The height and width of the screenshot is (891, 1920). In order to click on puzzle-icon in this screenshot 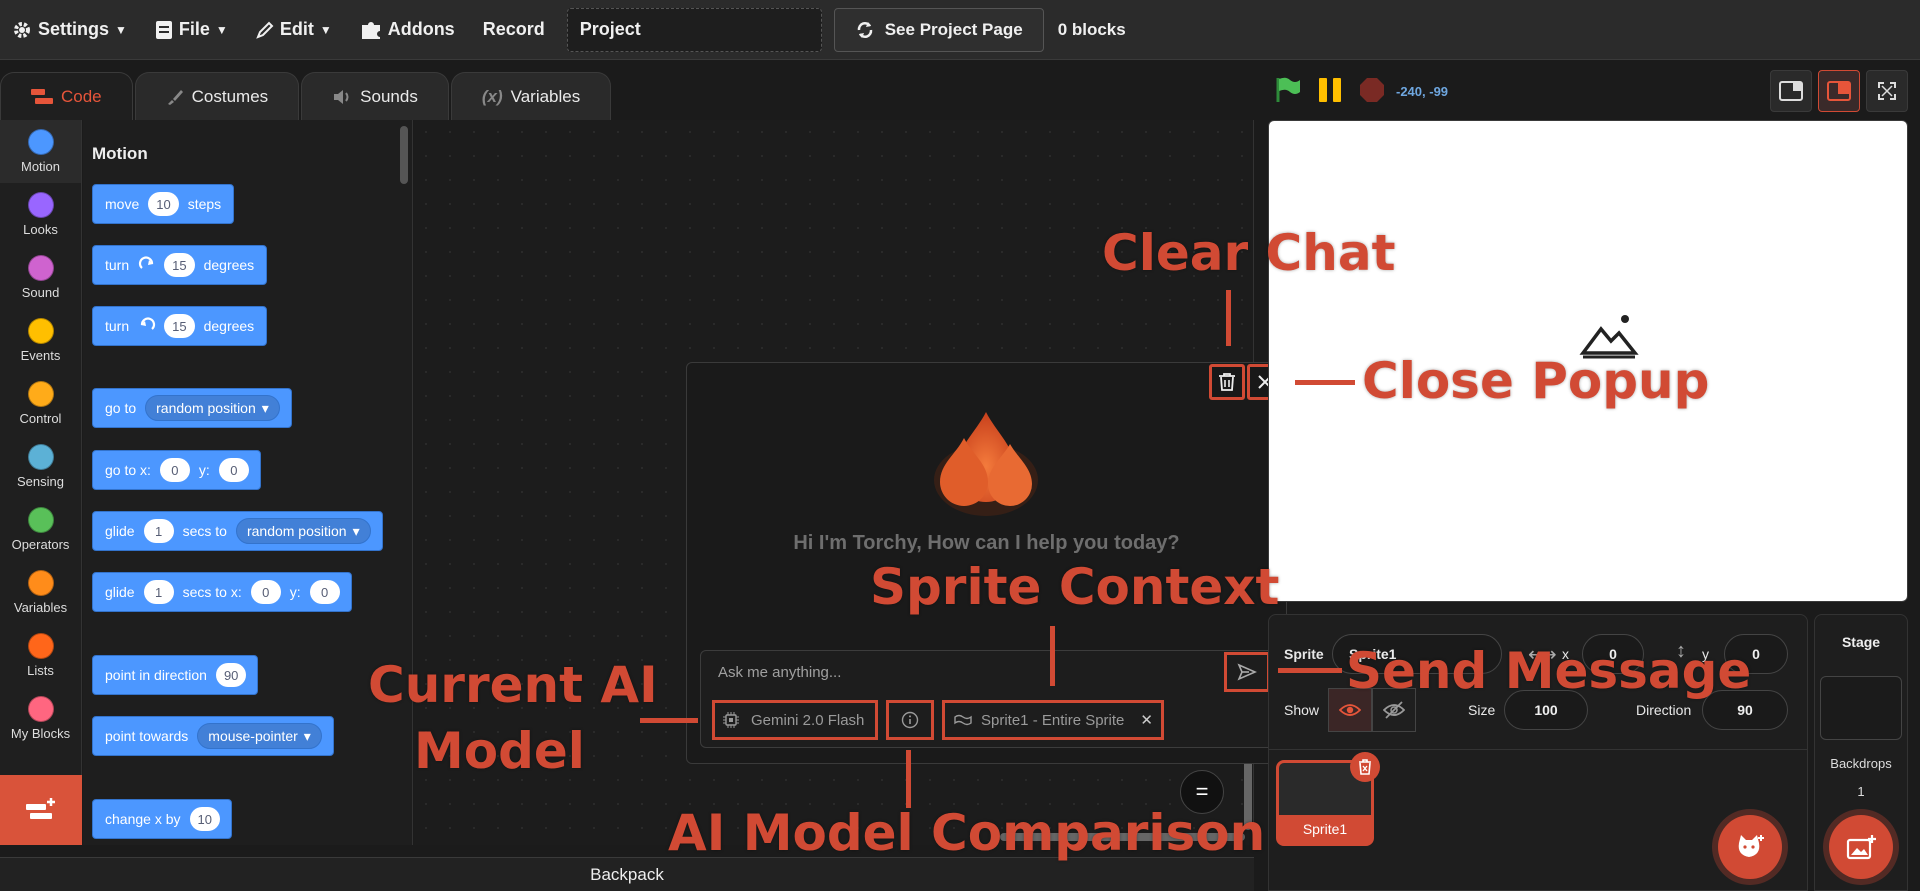, I will do `click(370, 30)`.